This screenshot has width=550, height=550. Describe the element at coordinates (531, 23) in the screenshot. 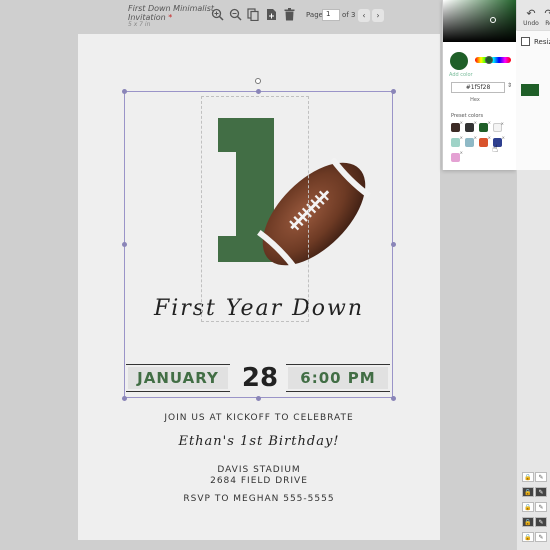

I see `undo-label: Undo` at that location.